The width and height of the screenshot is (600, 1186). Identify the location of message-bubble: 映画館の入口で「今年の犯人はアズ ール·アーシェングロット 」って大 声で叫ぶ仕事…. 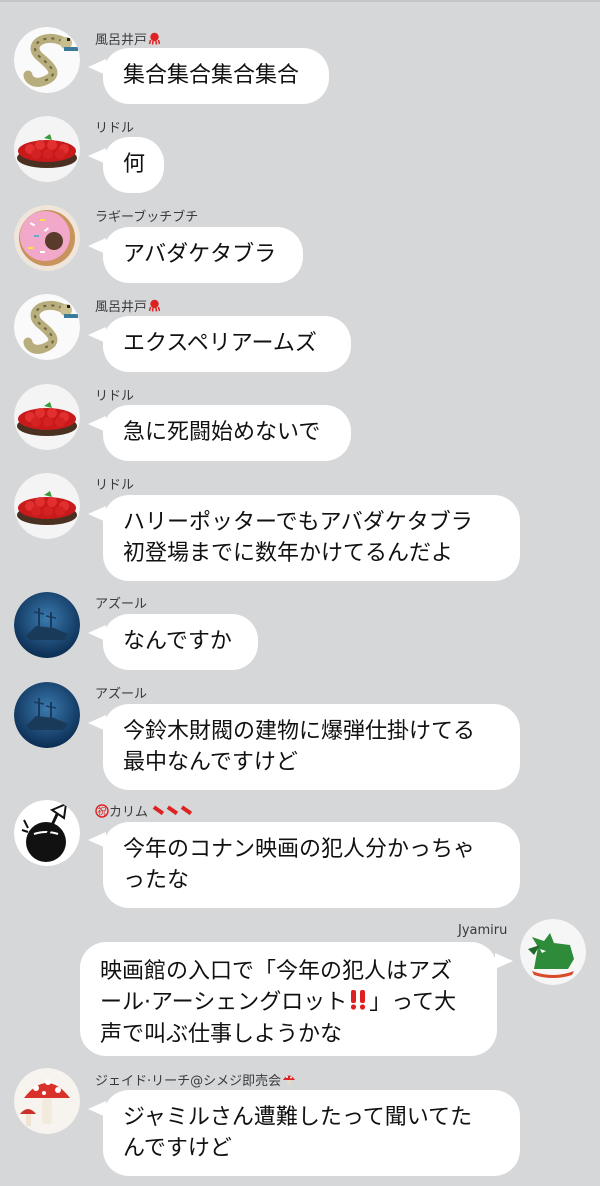
(288, 999).